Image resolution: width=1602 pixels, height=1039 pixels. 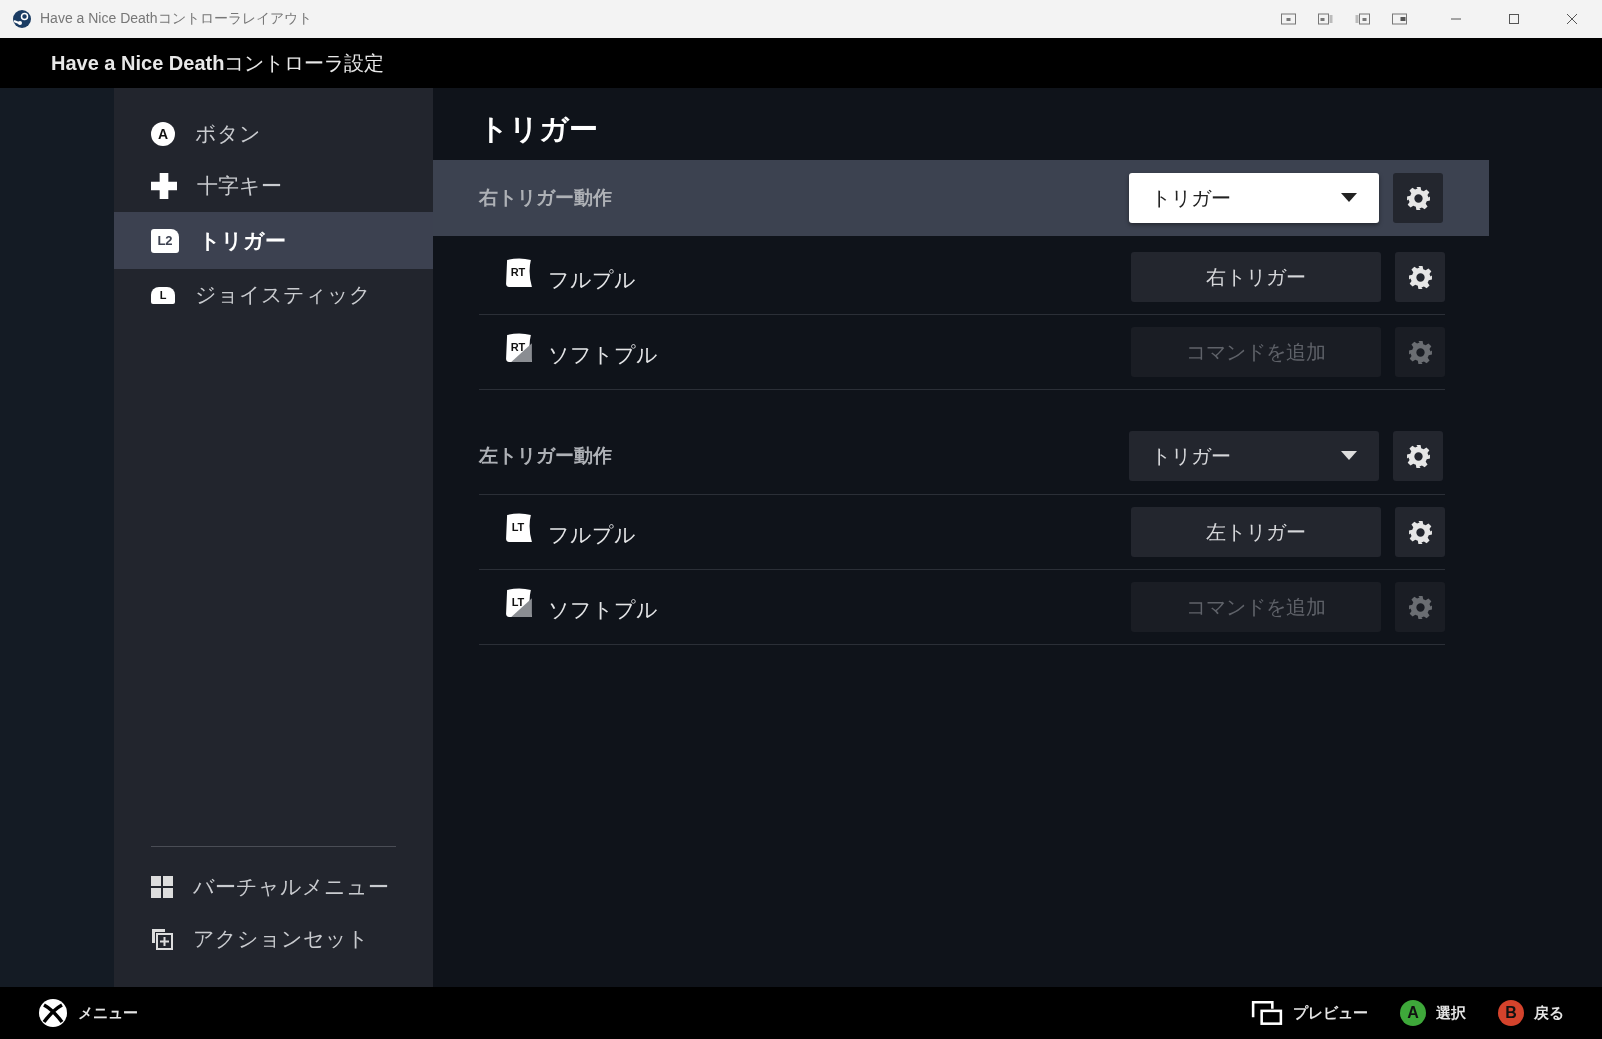 What do you see at coordinates (545, 456) in the screenshot?
I see `group-title: 左トリガー動作` at bounding box center [545, 456].